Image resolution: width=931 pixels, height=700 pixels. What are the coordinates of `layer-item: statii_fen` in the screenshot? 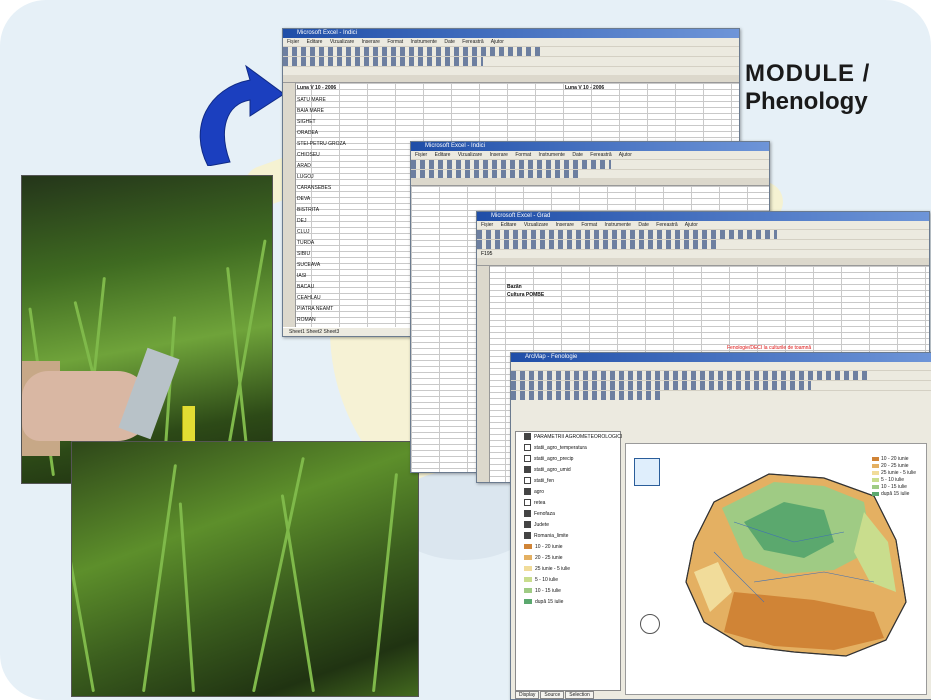 It's located at (570, 481).